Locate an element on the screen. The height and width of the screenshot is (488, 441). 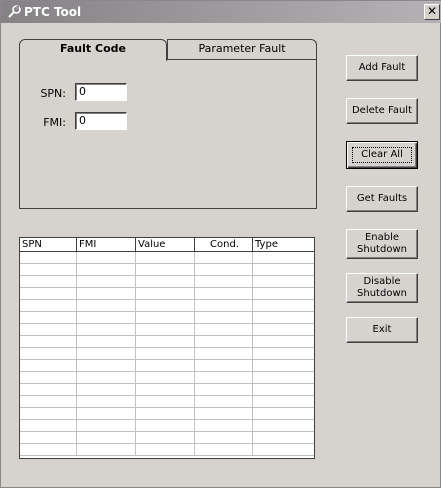
exit-button: Exit is located at coordinates (382, 330).